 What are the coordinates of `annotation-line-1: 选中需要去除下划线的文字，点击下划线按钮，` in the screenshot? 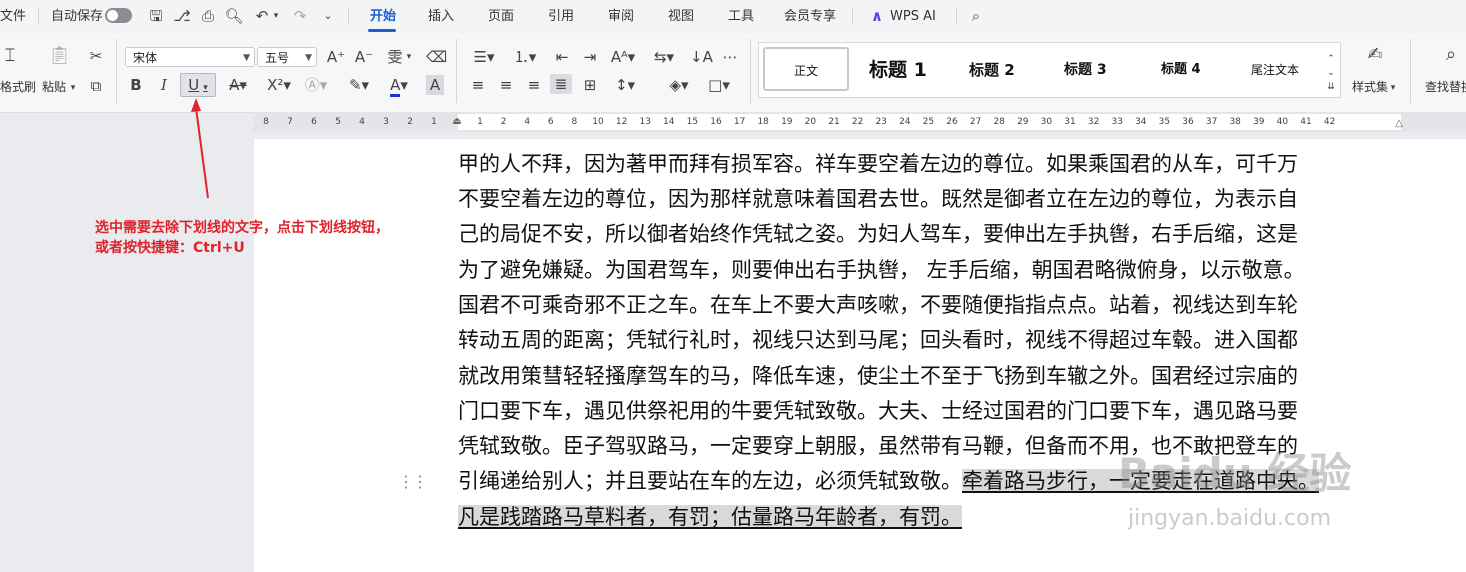 It's located at (242, 228).